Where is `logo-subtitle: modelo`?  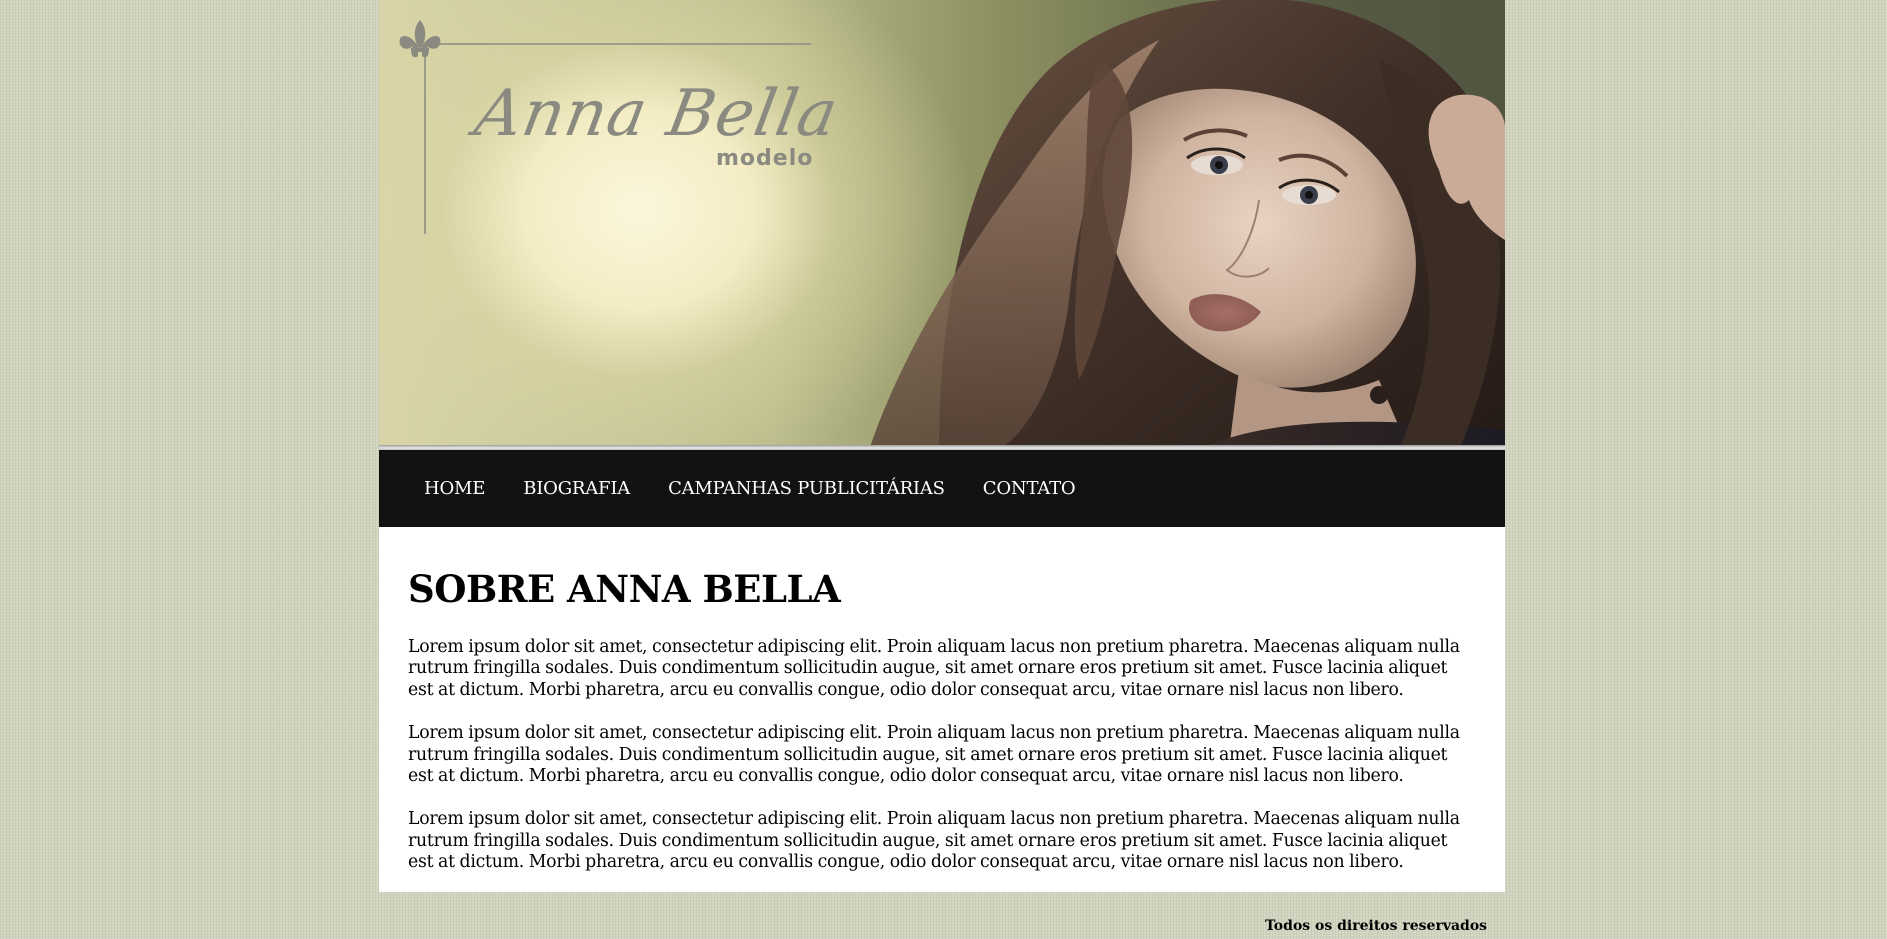
logo-subtitle: modelo is located at coordinates (765, 158).